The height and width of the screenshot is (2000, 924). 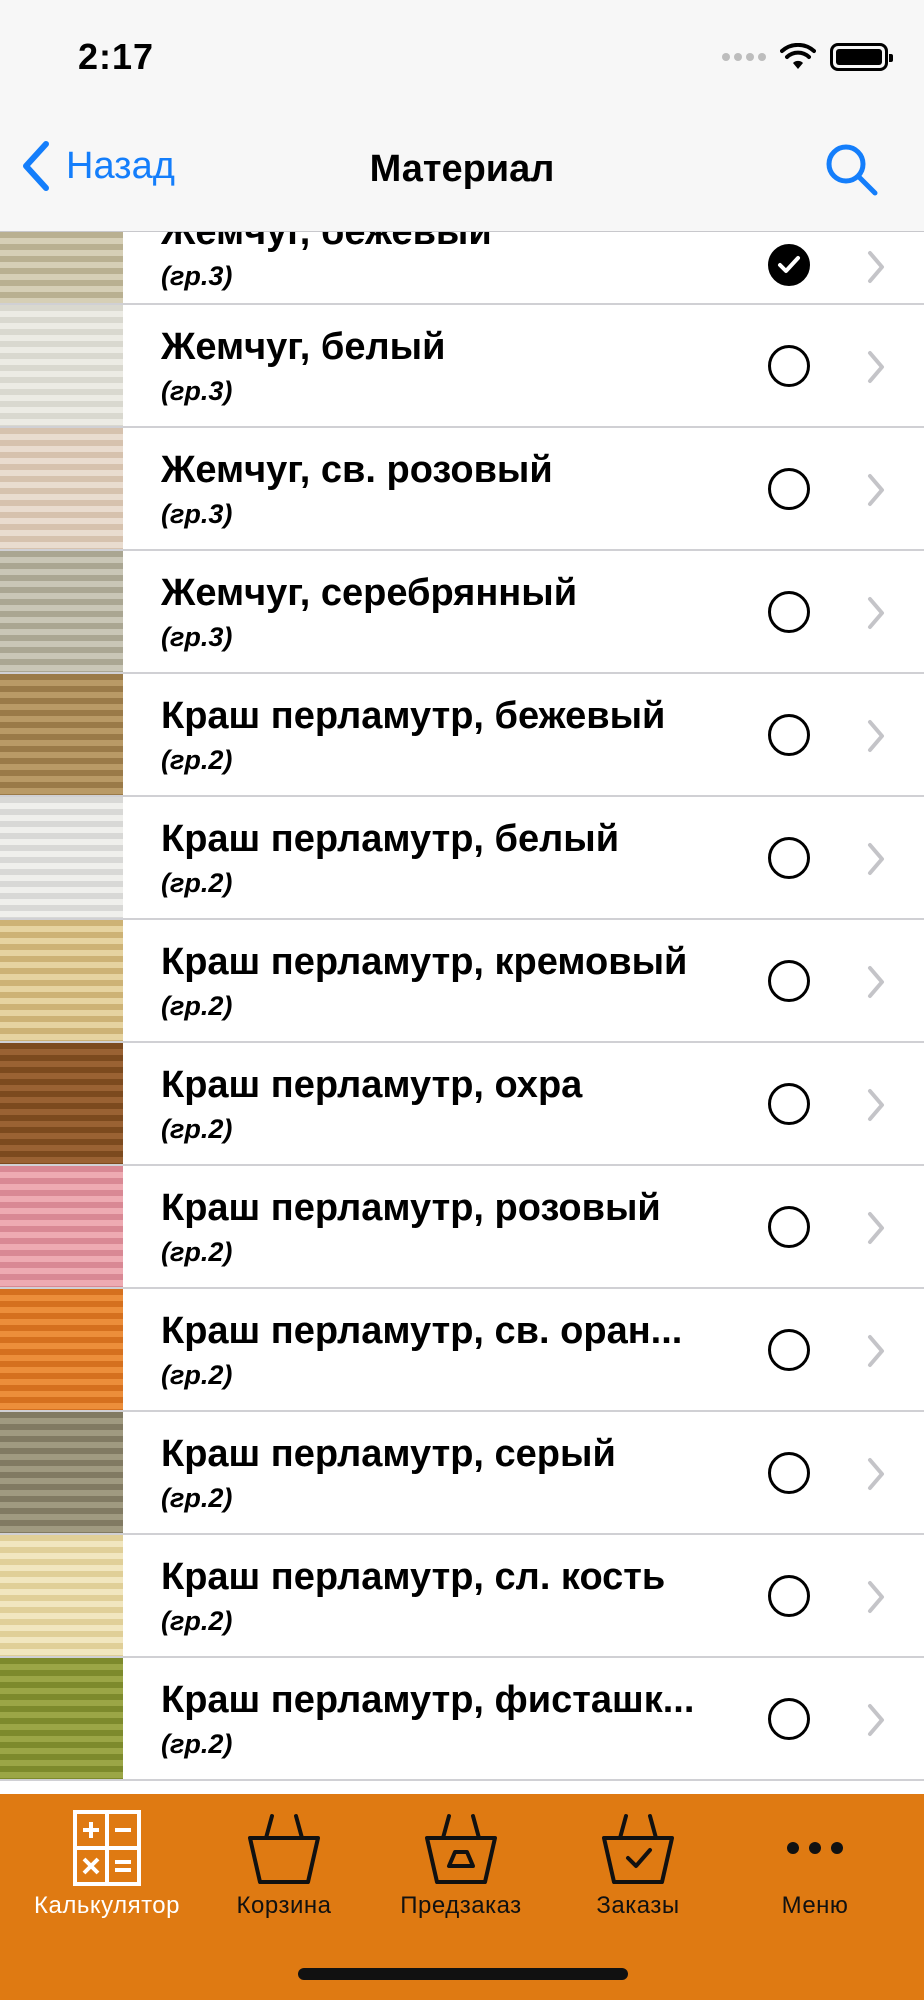 What do you see at coordinates (424, 961) in the screenshot?
I see `material-title: Краш перламутр, кремовый` at bounding box center [424, 961].